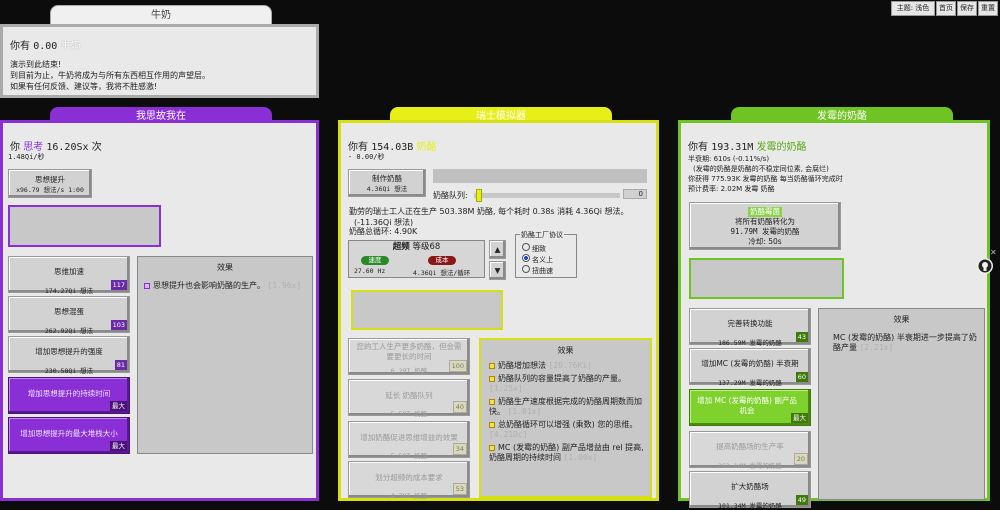 The image size is (1000, 510). I want to click on cheese-queue-count: 0, so click(635, 194).